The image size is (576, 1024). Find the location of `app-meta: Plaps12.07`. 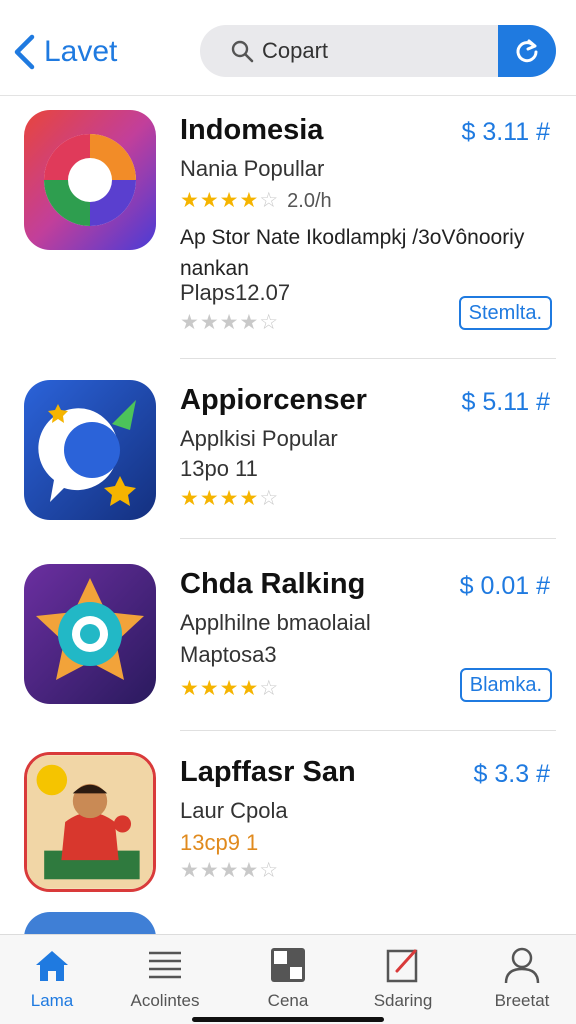

app-meta: Plaps12.07 is located at coordinates (235, 292).